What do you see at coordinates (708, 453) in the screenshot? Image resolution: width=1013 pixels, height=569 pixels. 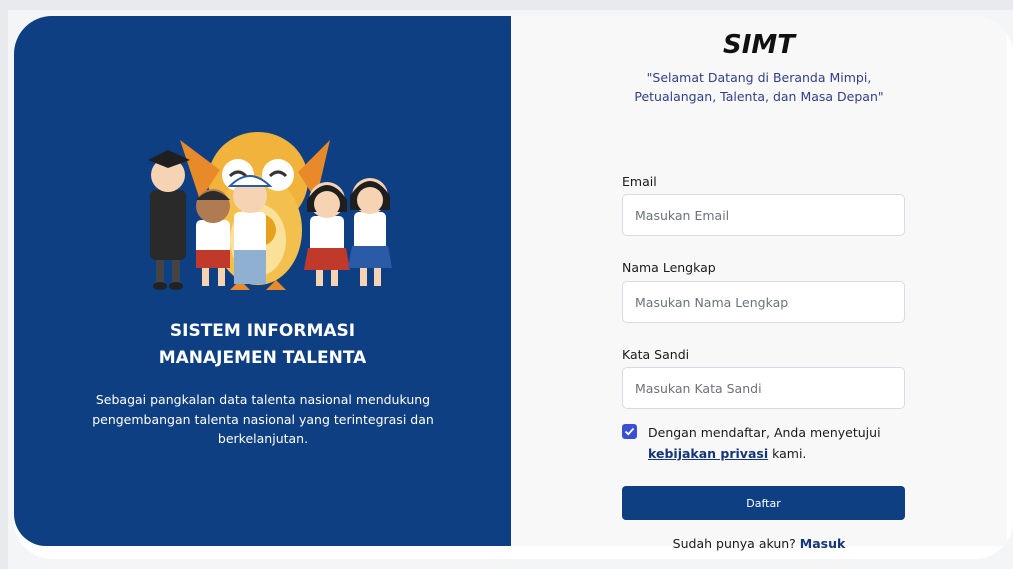 I see `privacy-policy-link: kebijakan privasi` at bounding box center [708, 453].